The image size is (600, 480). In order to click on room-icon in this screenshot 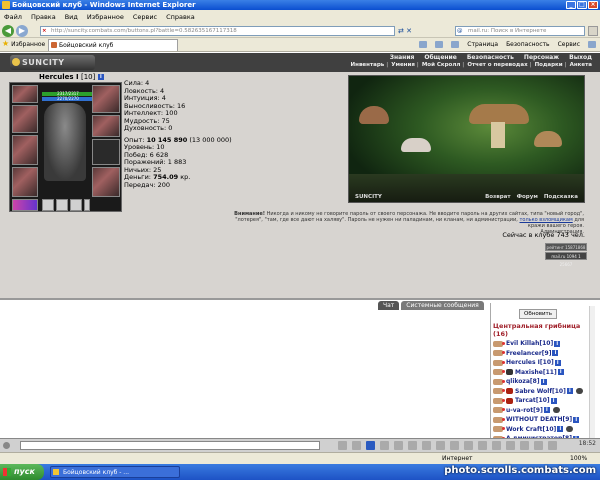, I will do `click(496, 445)`.